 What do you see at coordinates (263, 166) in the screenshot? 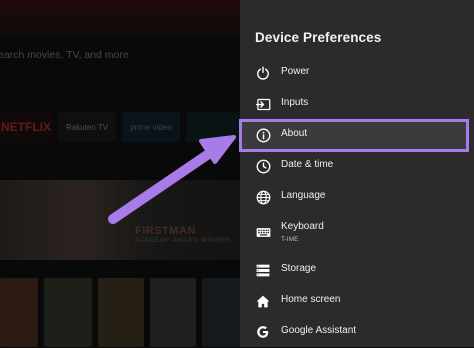
I see `clock-icon` at bounding box center [263, 166].